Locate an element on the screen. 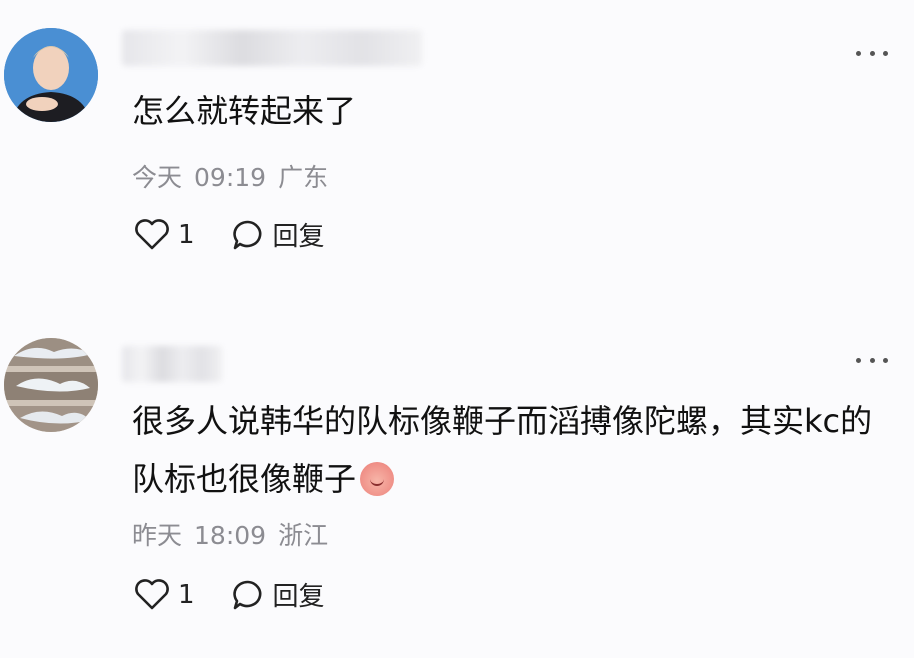 The height and width of the screenshot is (658, 914). comment-text: 很多人说韩华的队标像鞭子而滔搏像陀螺，其实kc的队标也很像鞭子 is located at coordinates (503, 450).